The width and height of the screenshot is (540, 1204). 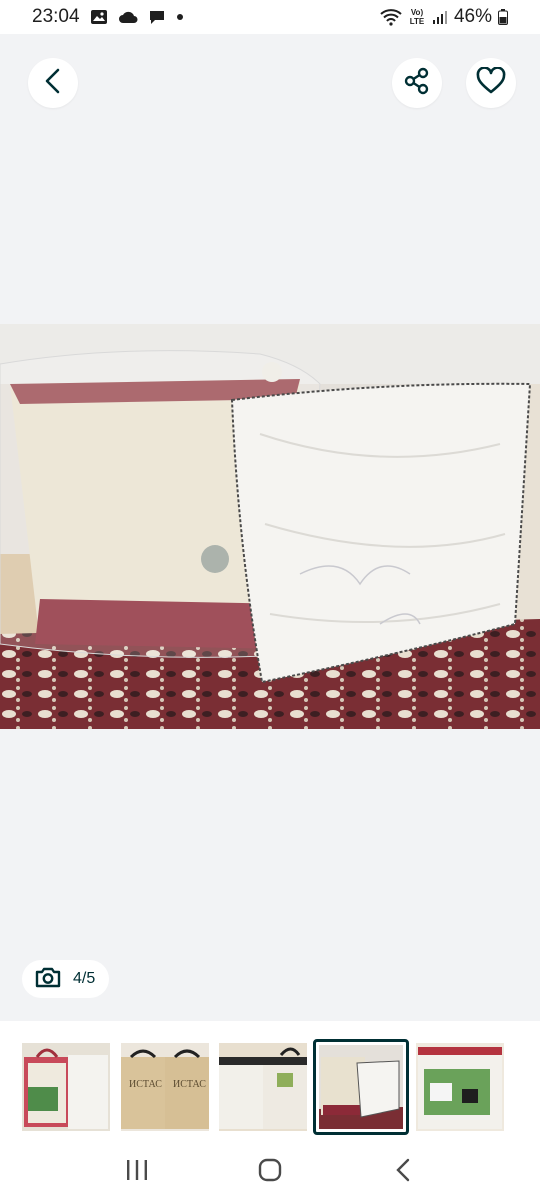 I want to click on status-bar: 23:04 Vo) LTE 46%, so click(x=270, y=17).